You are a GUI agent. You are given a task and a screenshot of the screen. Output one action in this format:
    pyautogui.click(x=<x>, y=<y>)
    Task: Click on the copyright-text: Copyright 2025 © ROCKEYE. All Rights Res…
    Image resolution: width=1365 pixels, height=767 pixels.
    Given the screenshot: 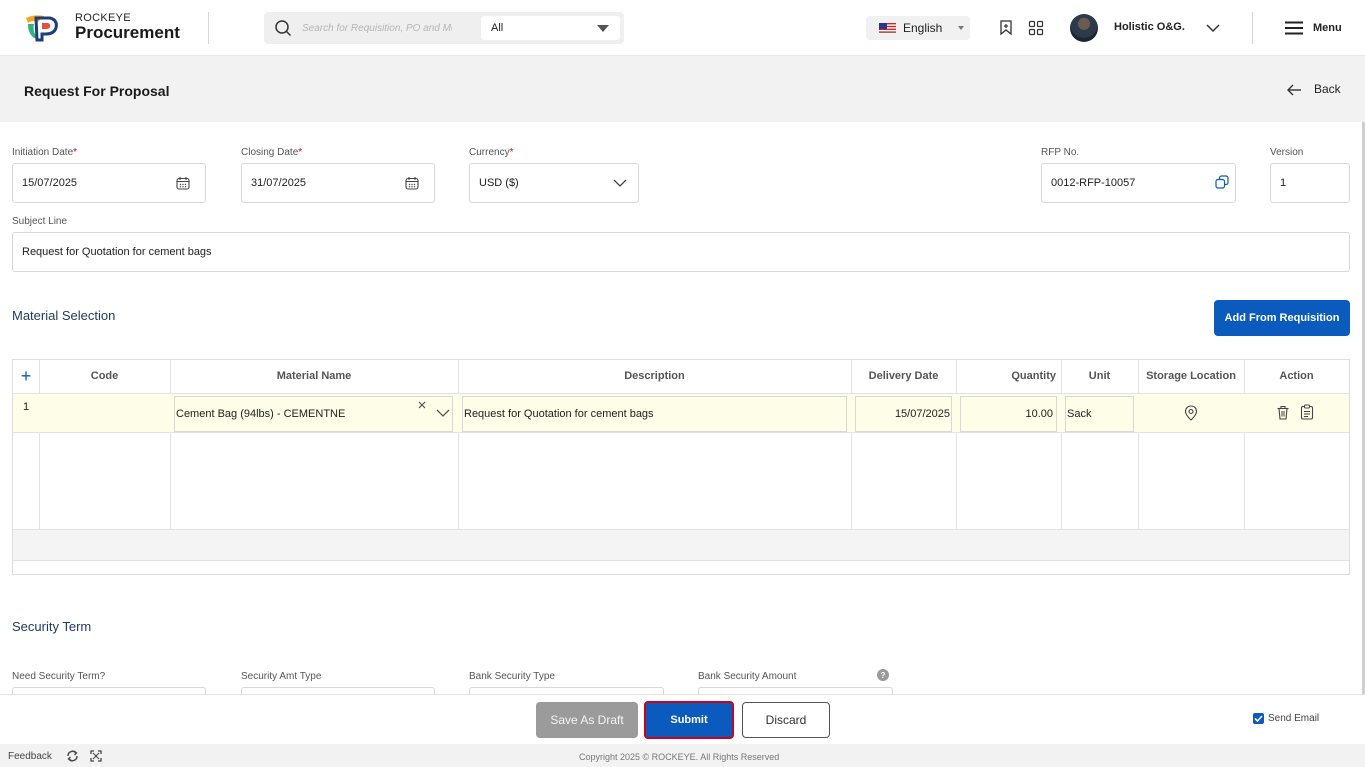 What is the action you would take?
    pyautogui.click(x=679, y=757)
    